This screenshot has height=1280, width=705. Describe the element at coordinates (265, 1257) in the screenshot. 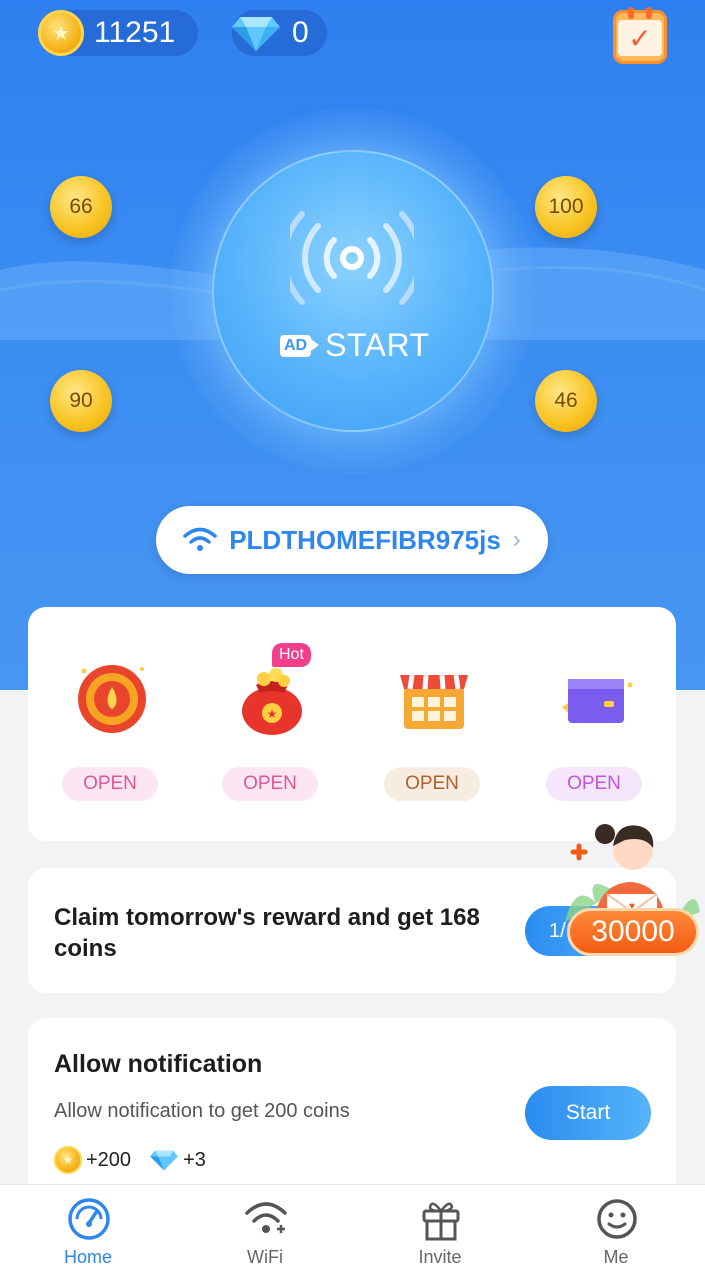

I see `nav-wifi-label: WiFi` at that location.